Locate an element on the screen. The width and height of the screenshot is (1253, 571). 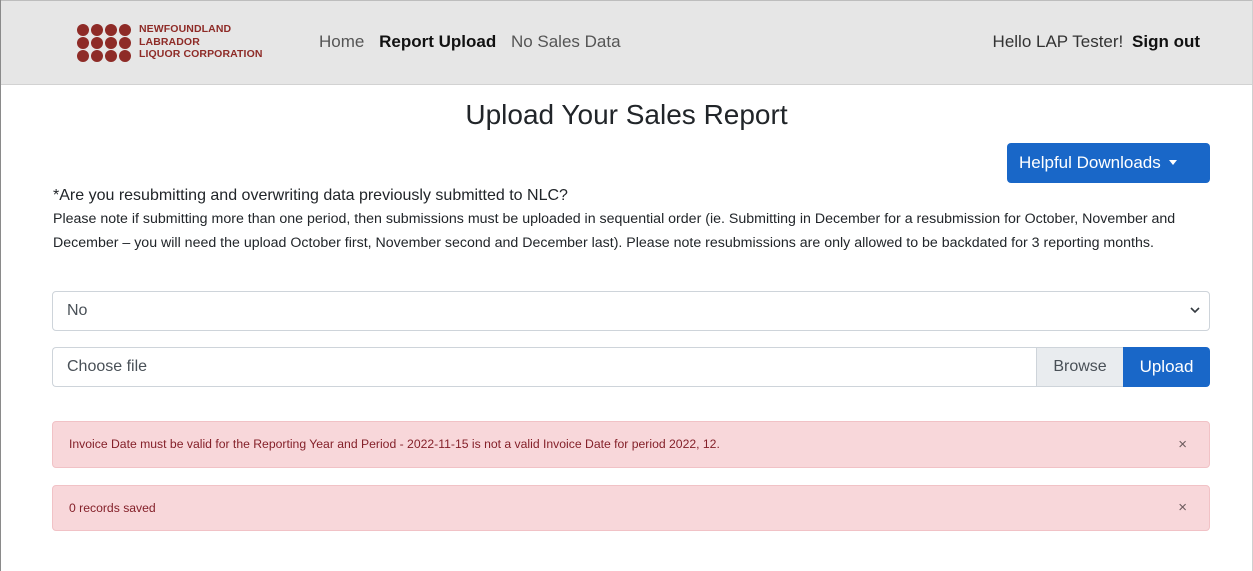
helpful-downloads-dropdown: Helpful Downloads is located at coordinates (1108, 163).